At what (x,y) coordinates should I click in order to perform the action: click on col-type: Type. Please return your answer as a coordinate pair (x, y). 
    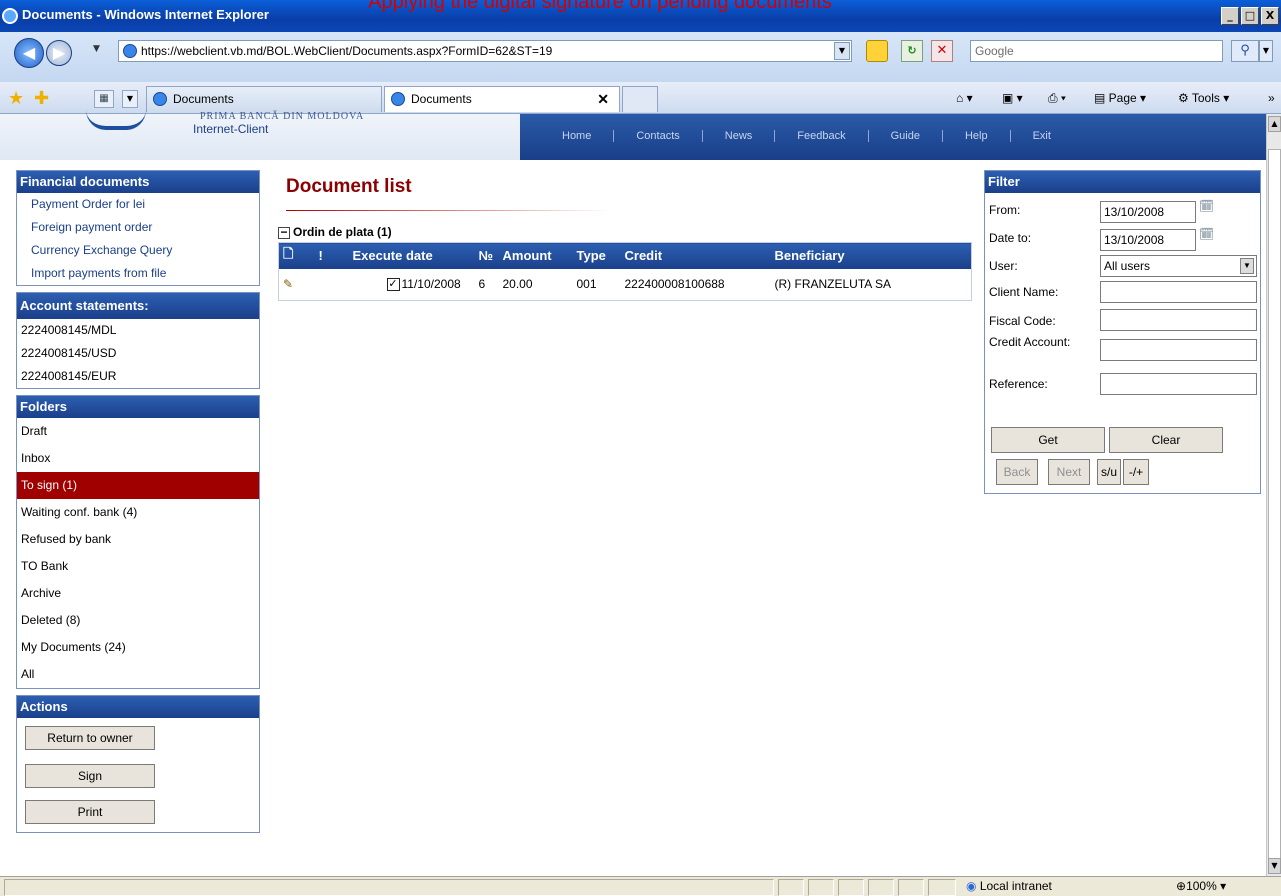
    Looking at the image, I should click on (596, 255).